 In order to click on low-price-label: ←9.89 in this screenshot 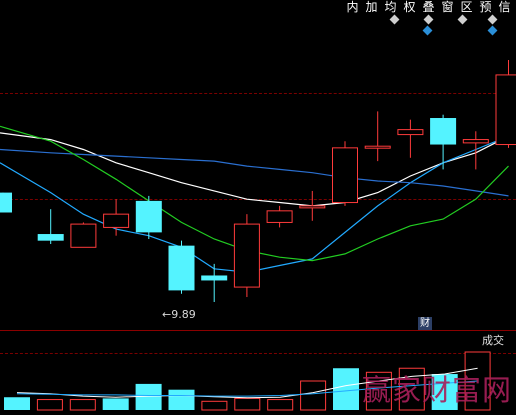, I will do `click(179, 314)`.